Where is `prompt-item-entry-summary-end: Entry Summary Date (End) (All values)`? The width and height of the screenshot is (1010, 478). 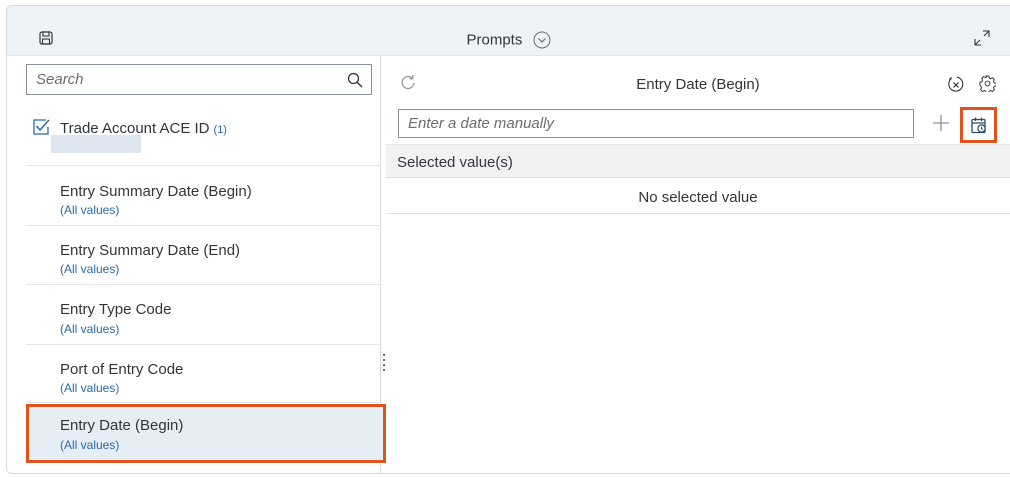
prompt-item-entry-summary-end: Entry Summary Date (End) (All values) is located at coordinates (203, 255).